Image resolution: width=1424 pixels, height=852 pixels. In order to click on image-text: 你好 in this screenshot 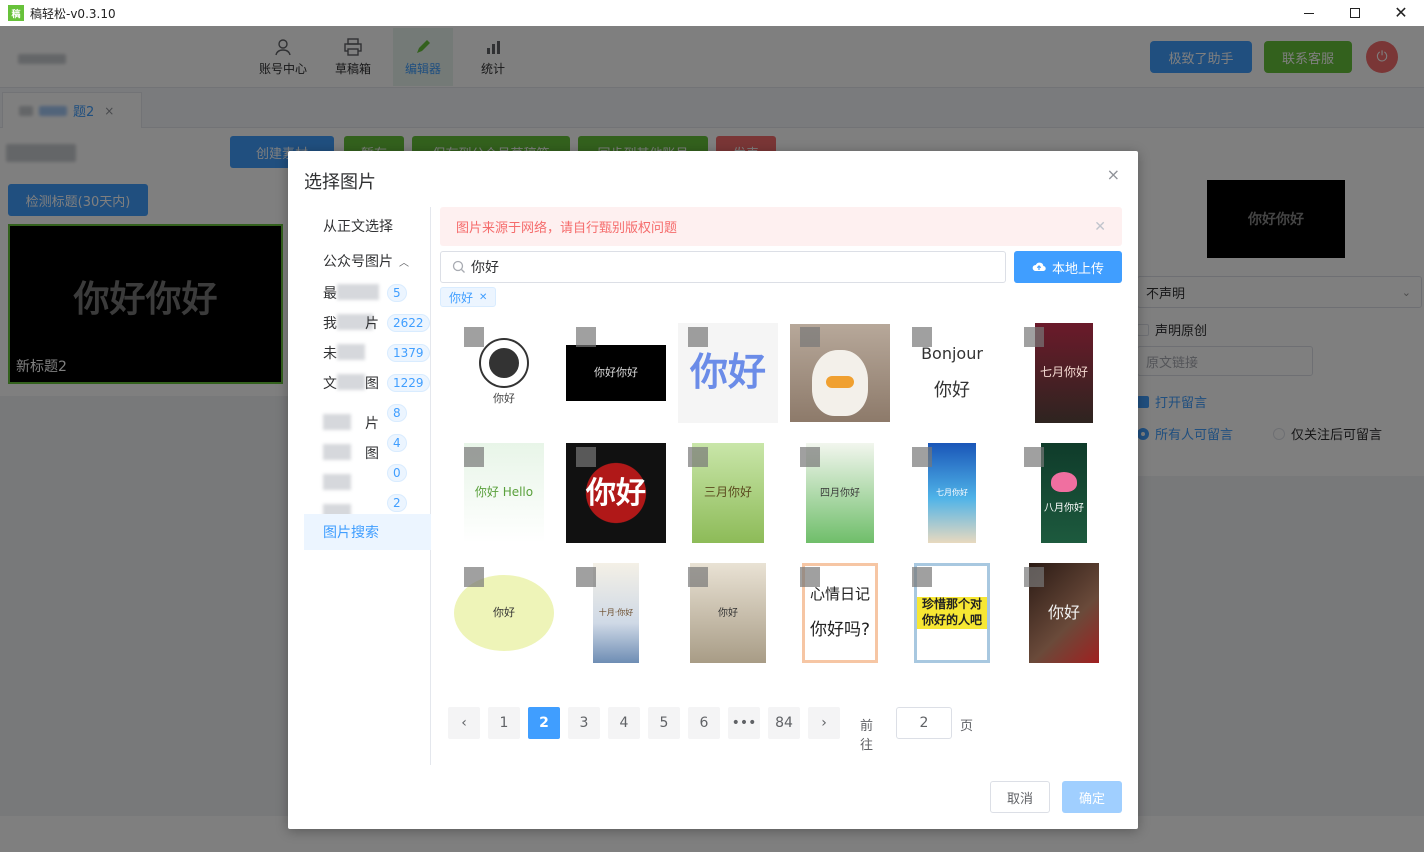, I will do `click(727, 372)`.